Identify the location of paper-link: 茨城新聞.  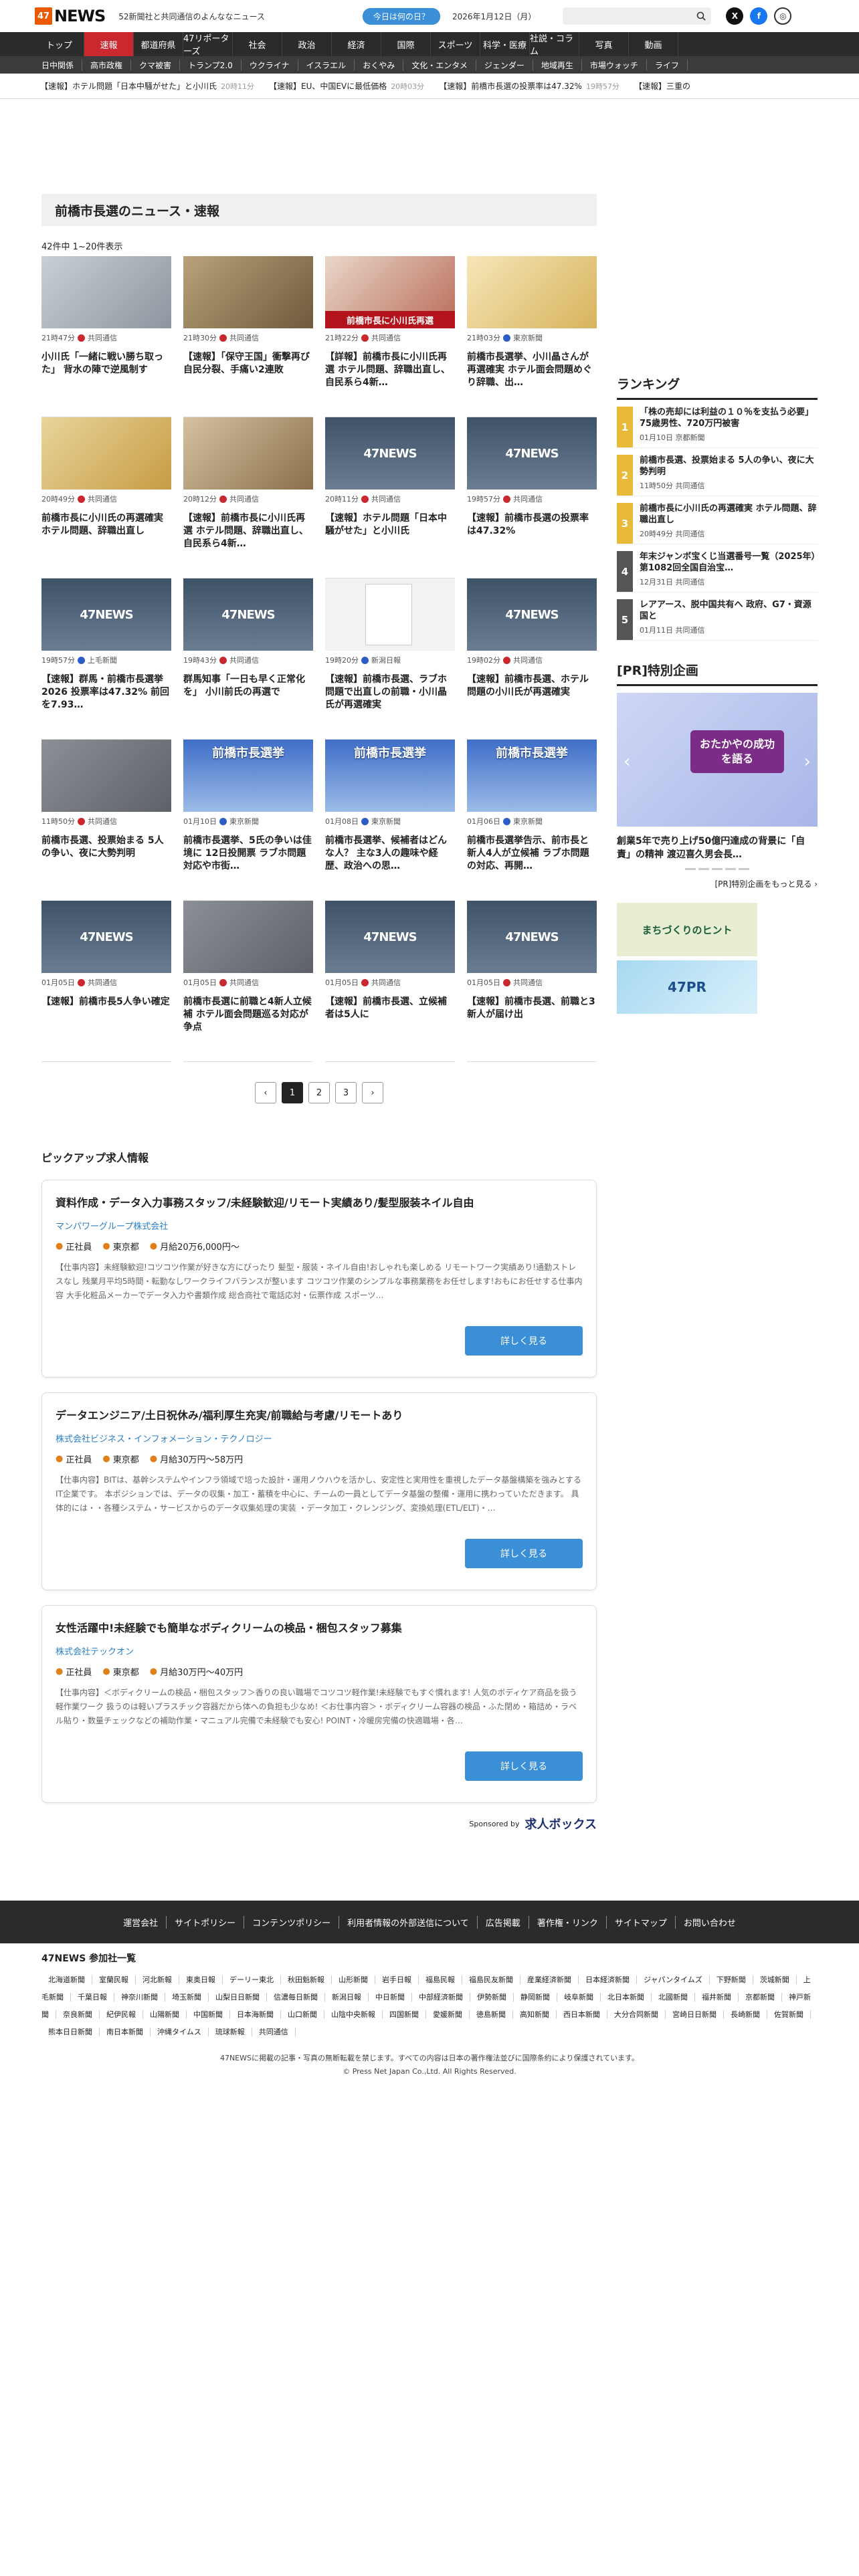
(775, 1980).